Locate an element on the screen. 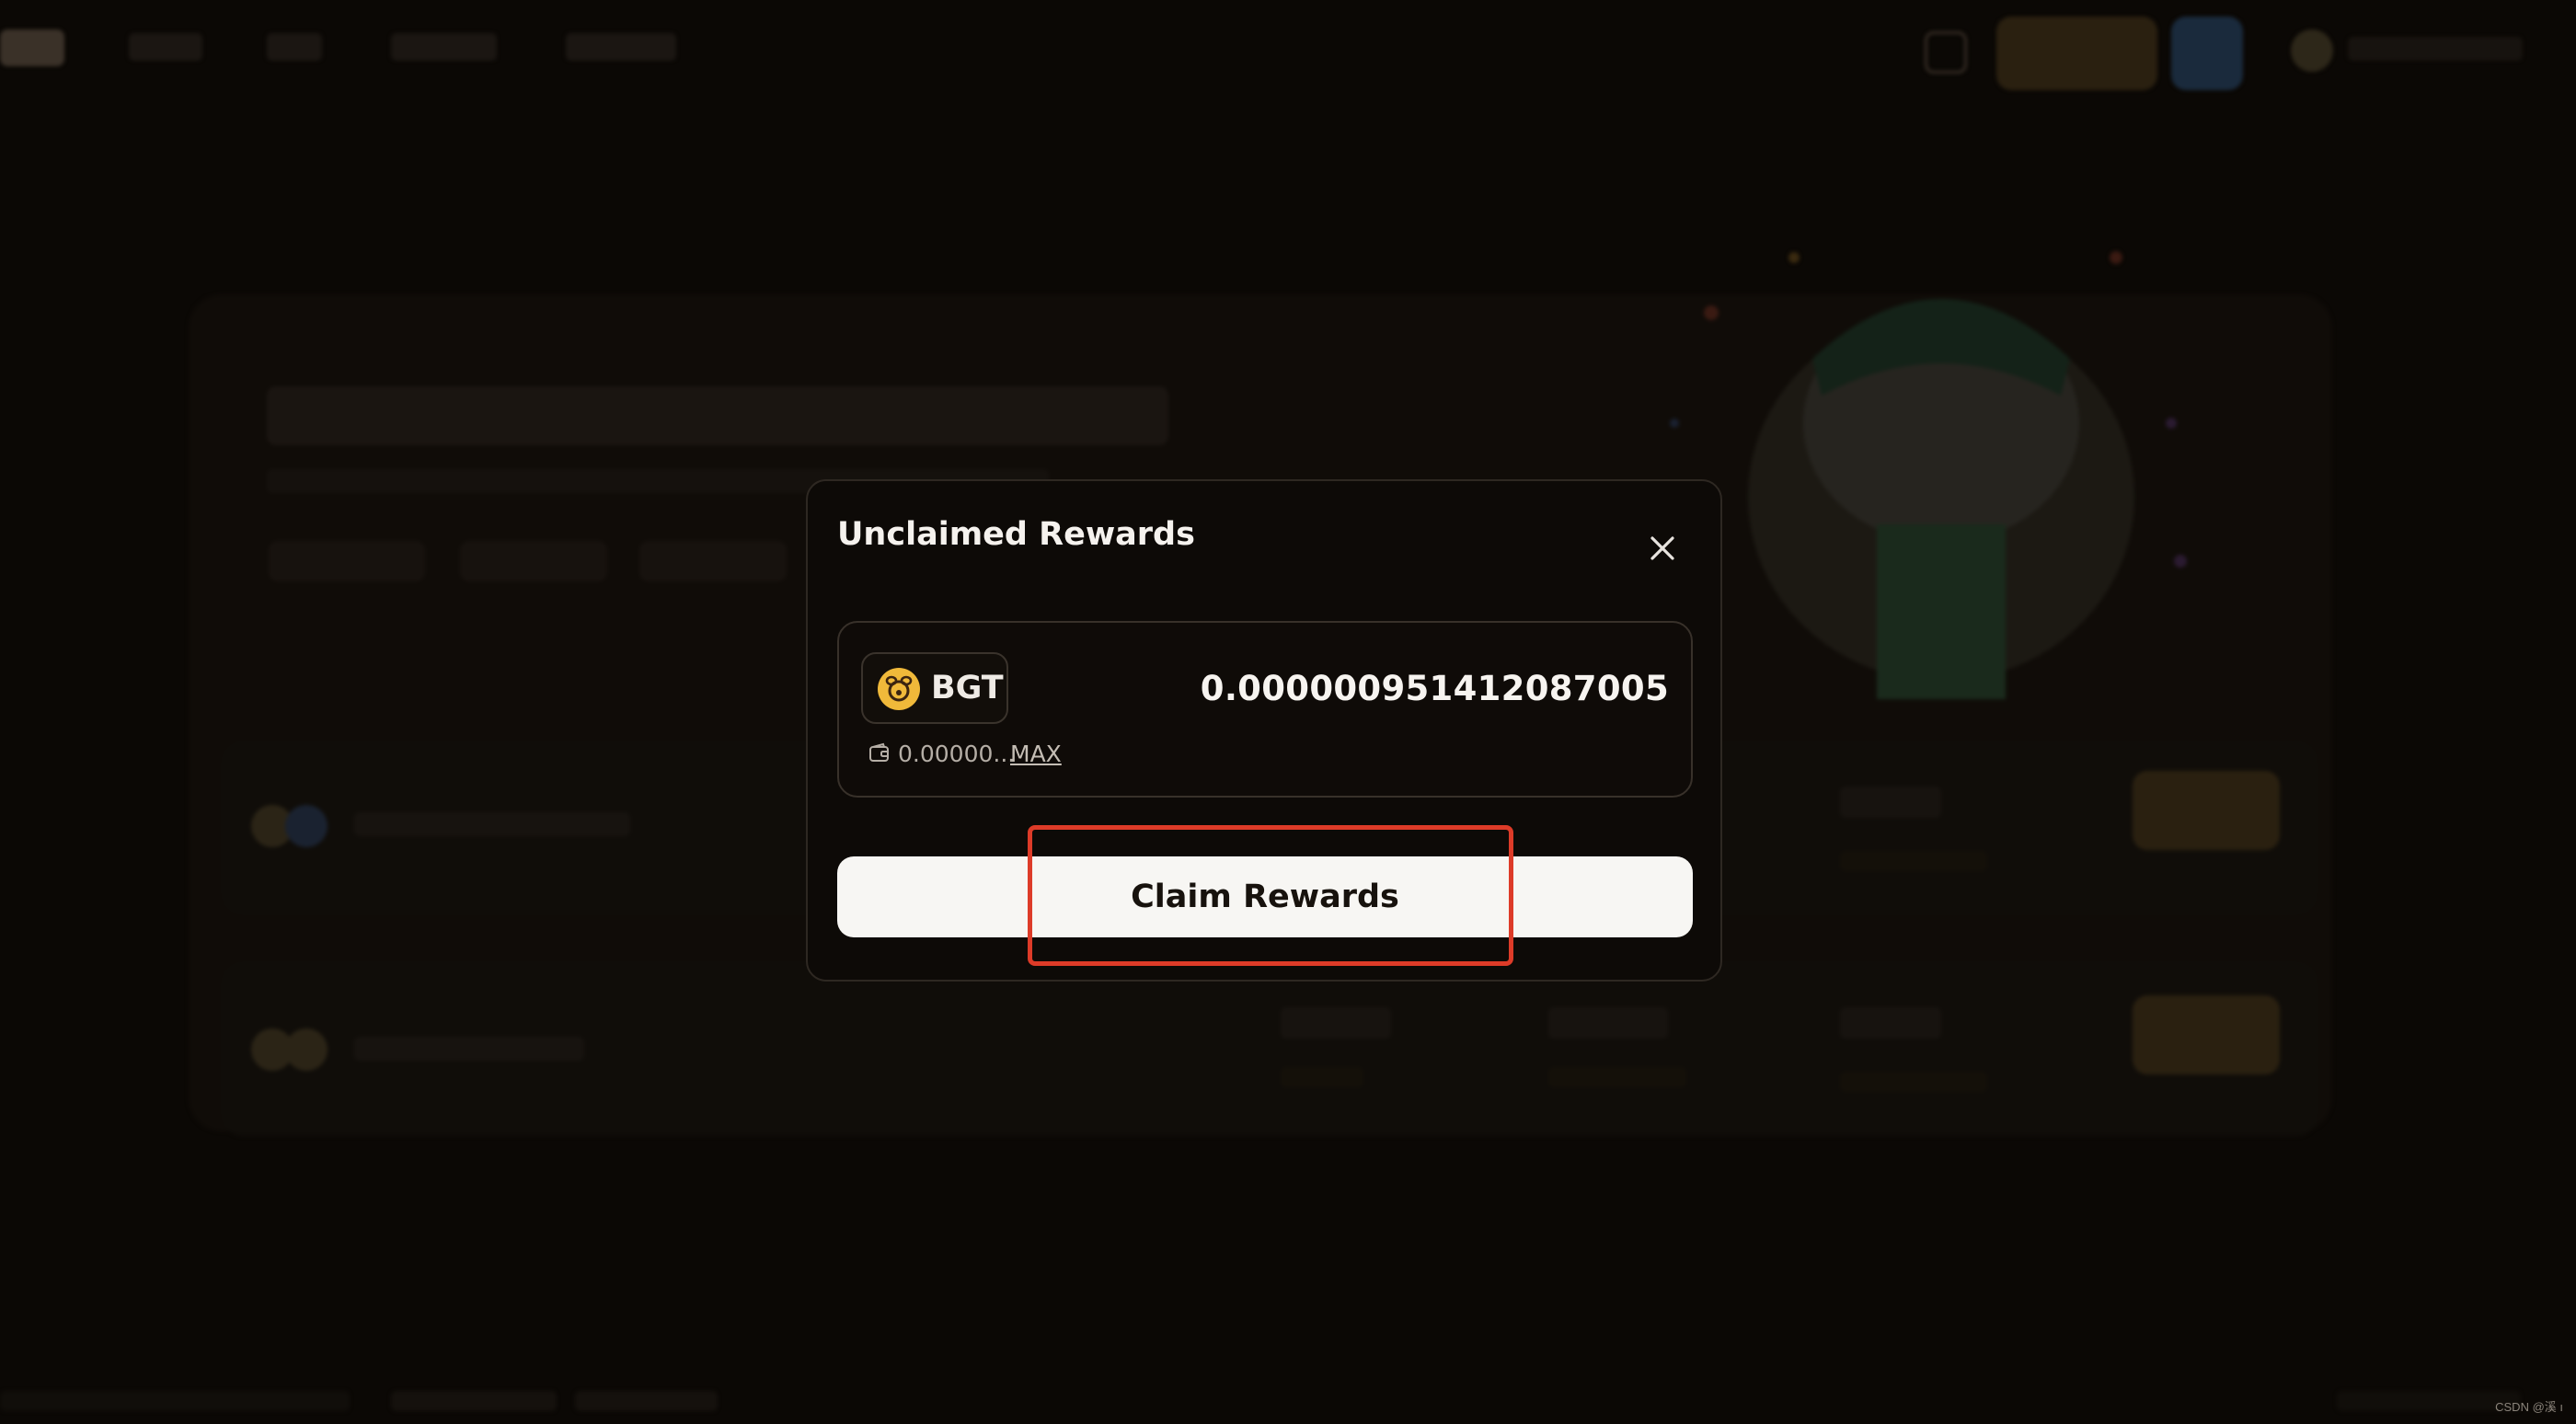 This screenshot has width=2576, height=1424. bgt-token-icon is located at coordinates (899, 689).